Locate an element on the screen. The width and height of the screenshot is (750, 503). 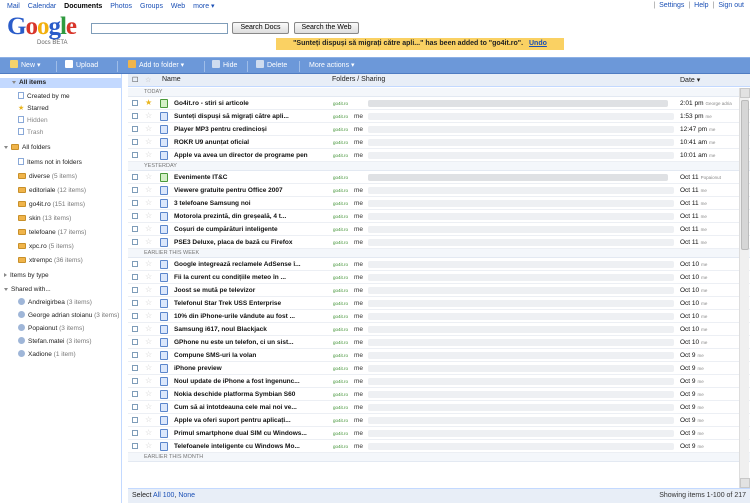
nav-link-photos: Photos is located at coordinates (121, 6).